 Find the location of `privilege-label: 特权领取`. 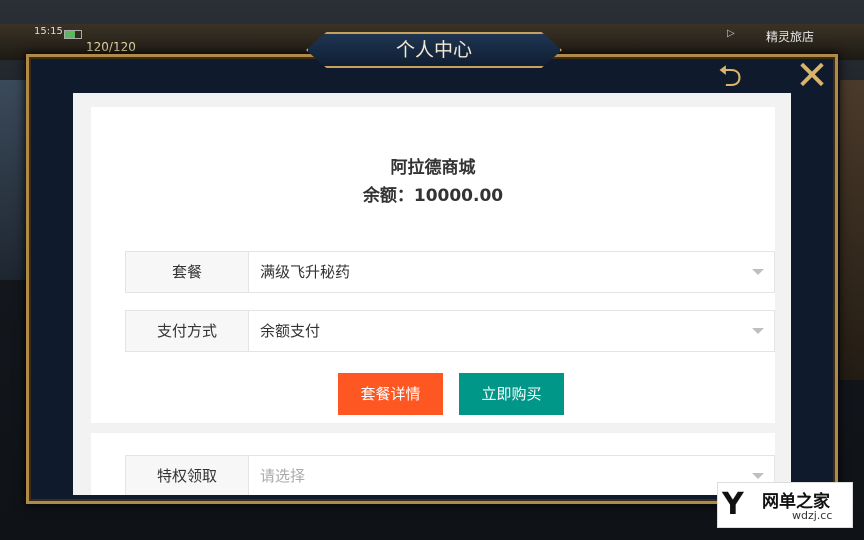

privilege-label: 特权领取 is located at coordinates (187, 475).